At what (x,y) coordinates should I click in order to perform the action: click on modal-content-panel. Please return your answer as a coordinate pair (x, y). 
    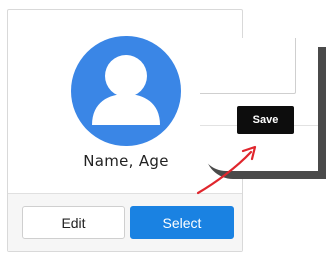
    Looking at the image, I should click on (248, 66).